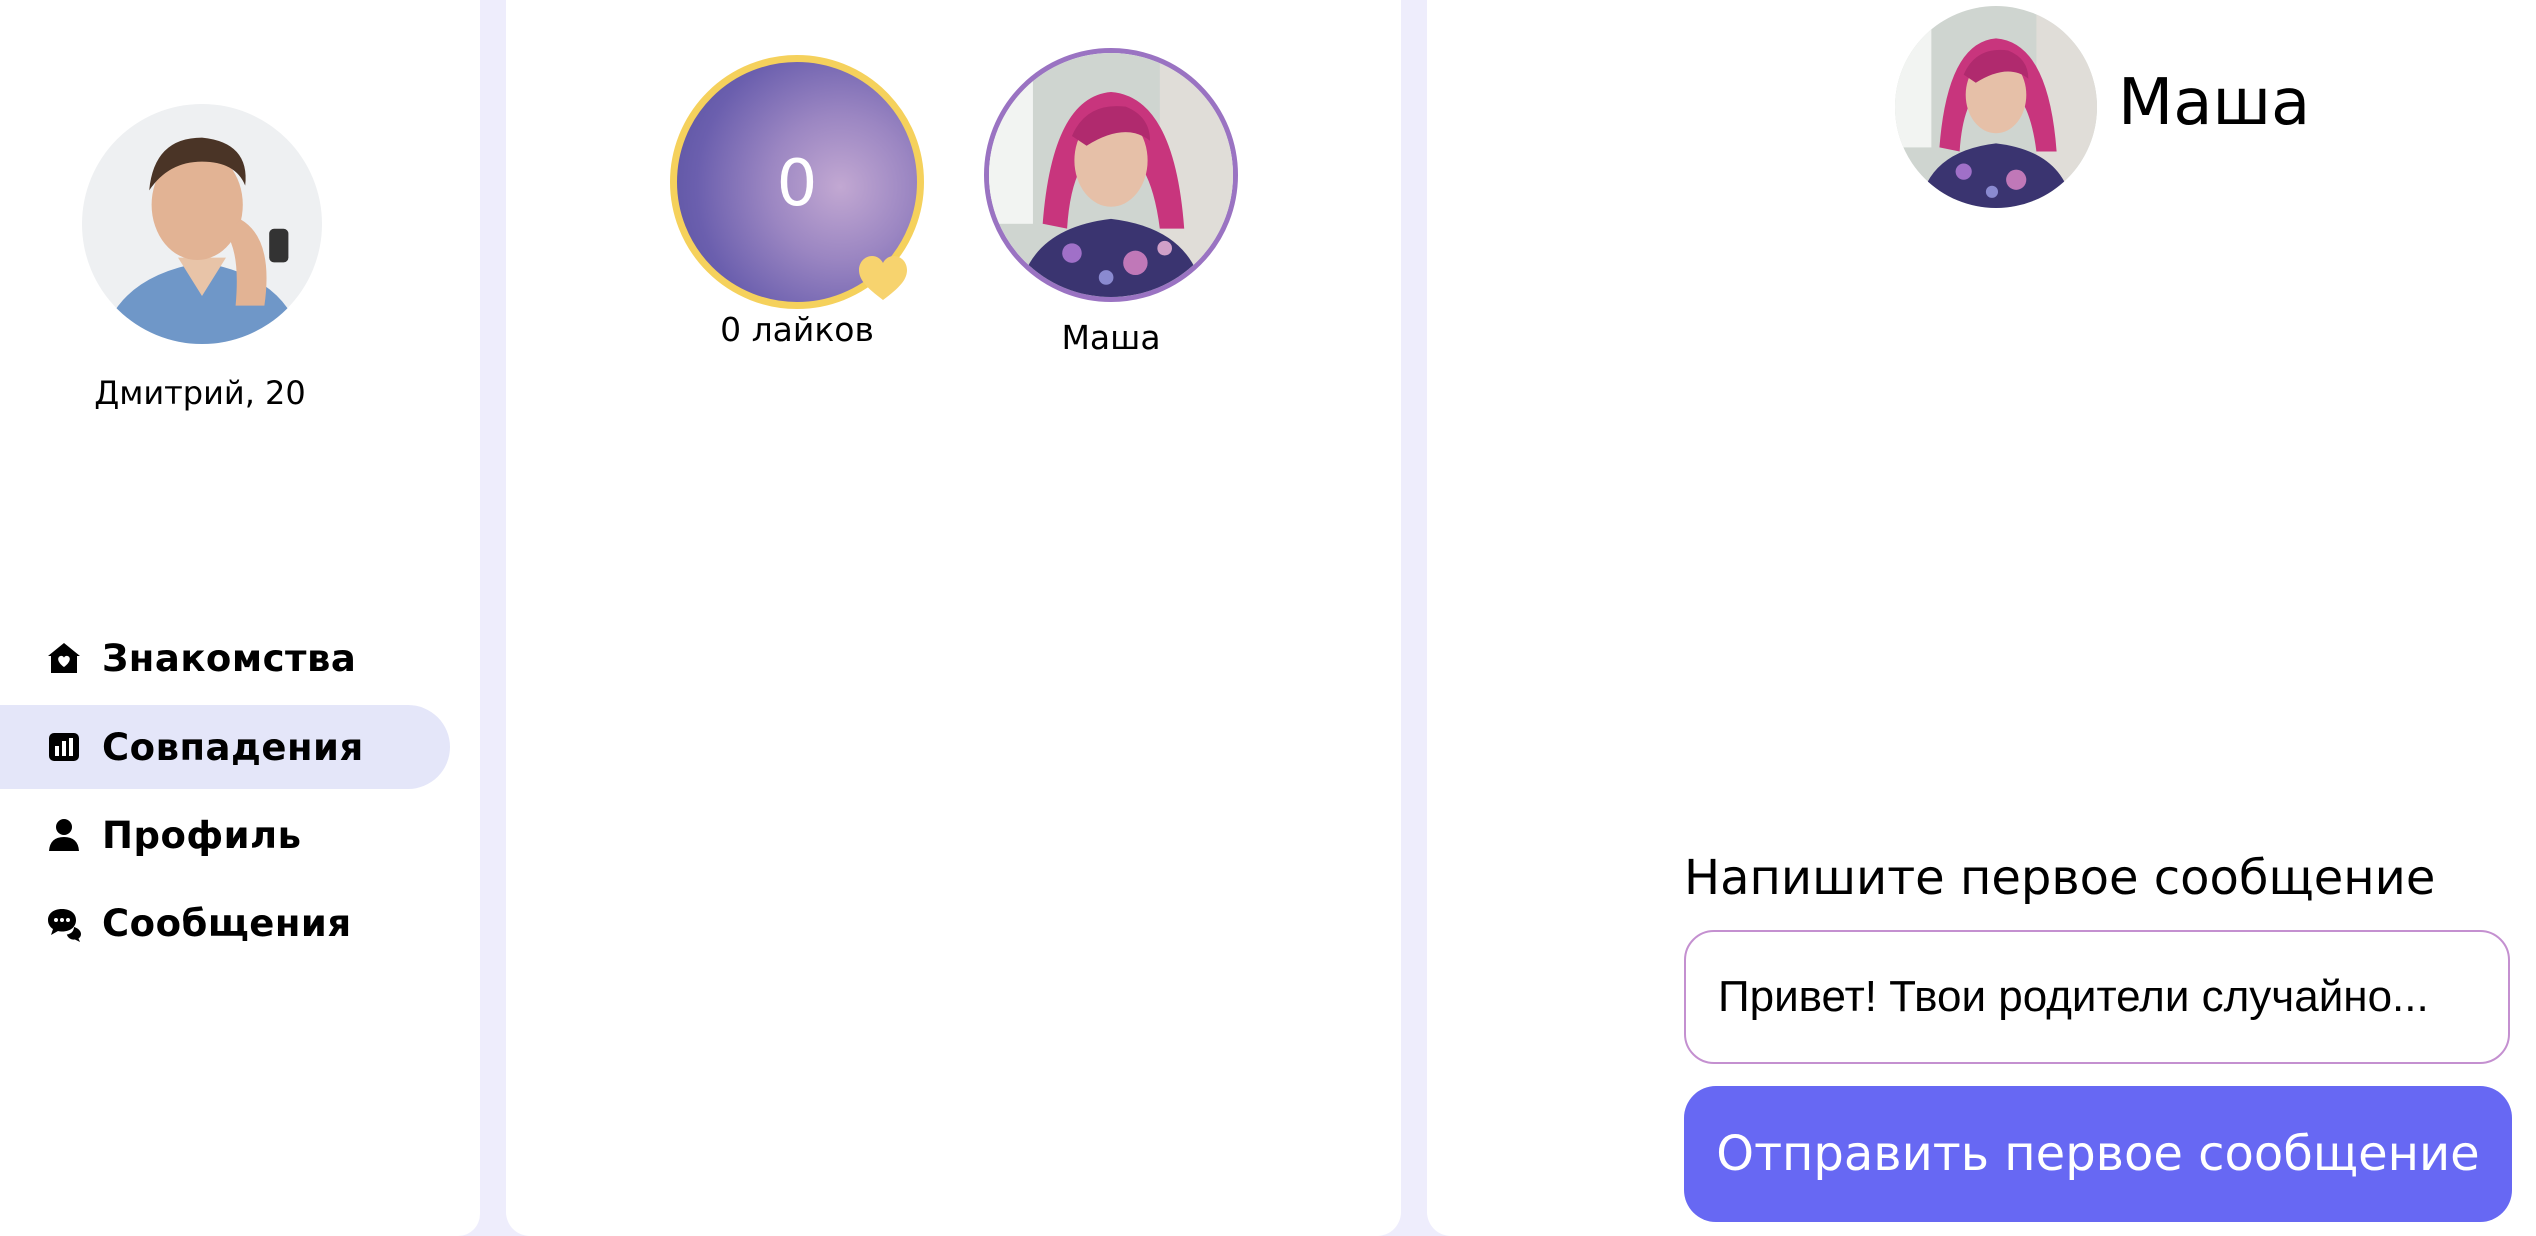 This screenshot has height=1236, width=2536. What do you see at coordinates (2060, 878) in the screenshot?
I see `first-message-heading: Напишите первое сообщение` at bounding box center [2060, 878].